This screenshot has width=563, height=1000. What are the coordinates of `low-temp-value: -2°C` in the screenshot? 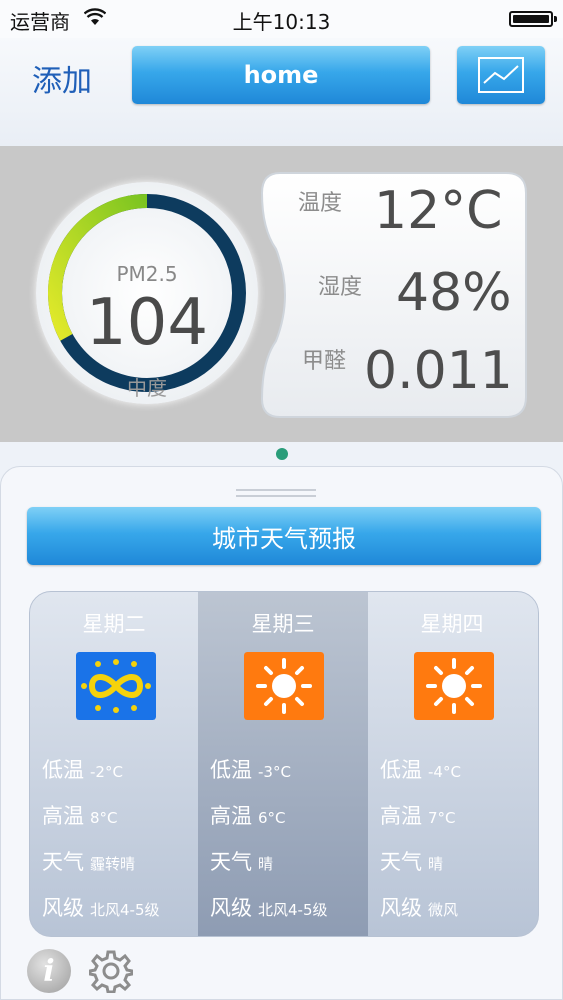 It's located at (106, 772).